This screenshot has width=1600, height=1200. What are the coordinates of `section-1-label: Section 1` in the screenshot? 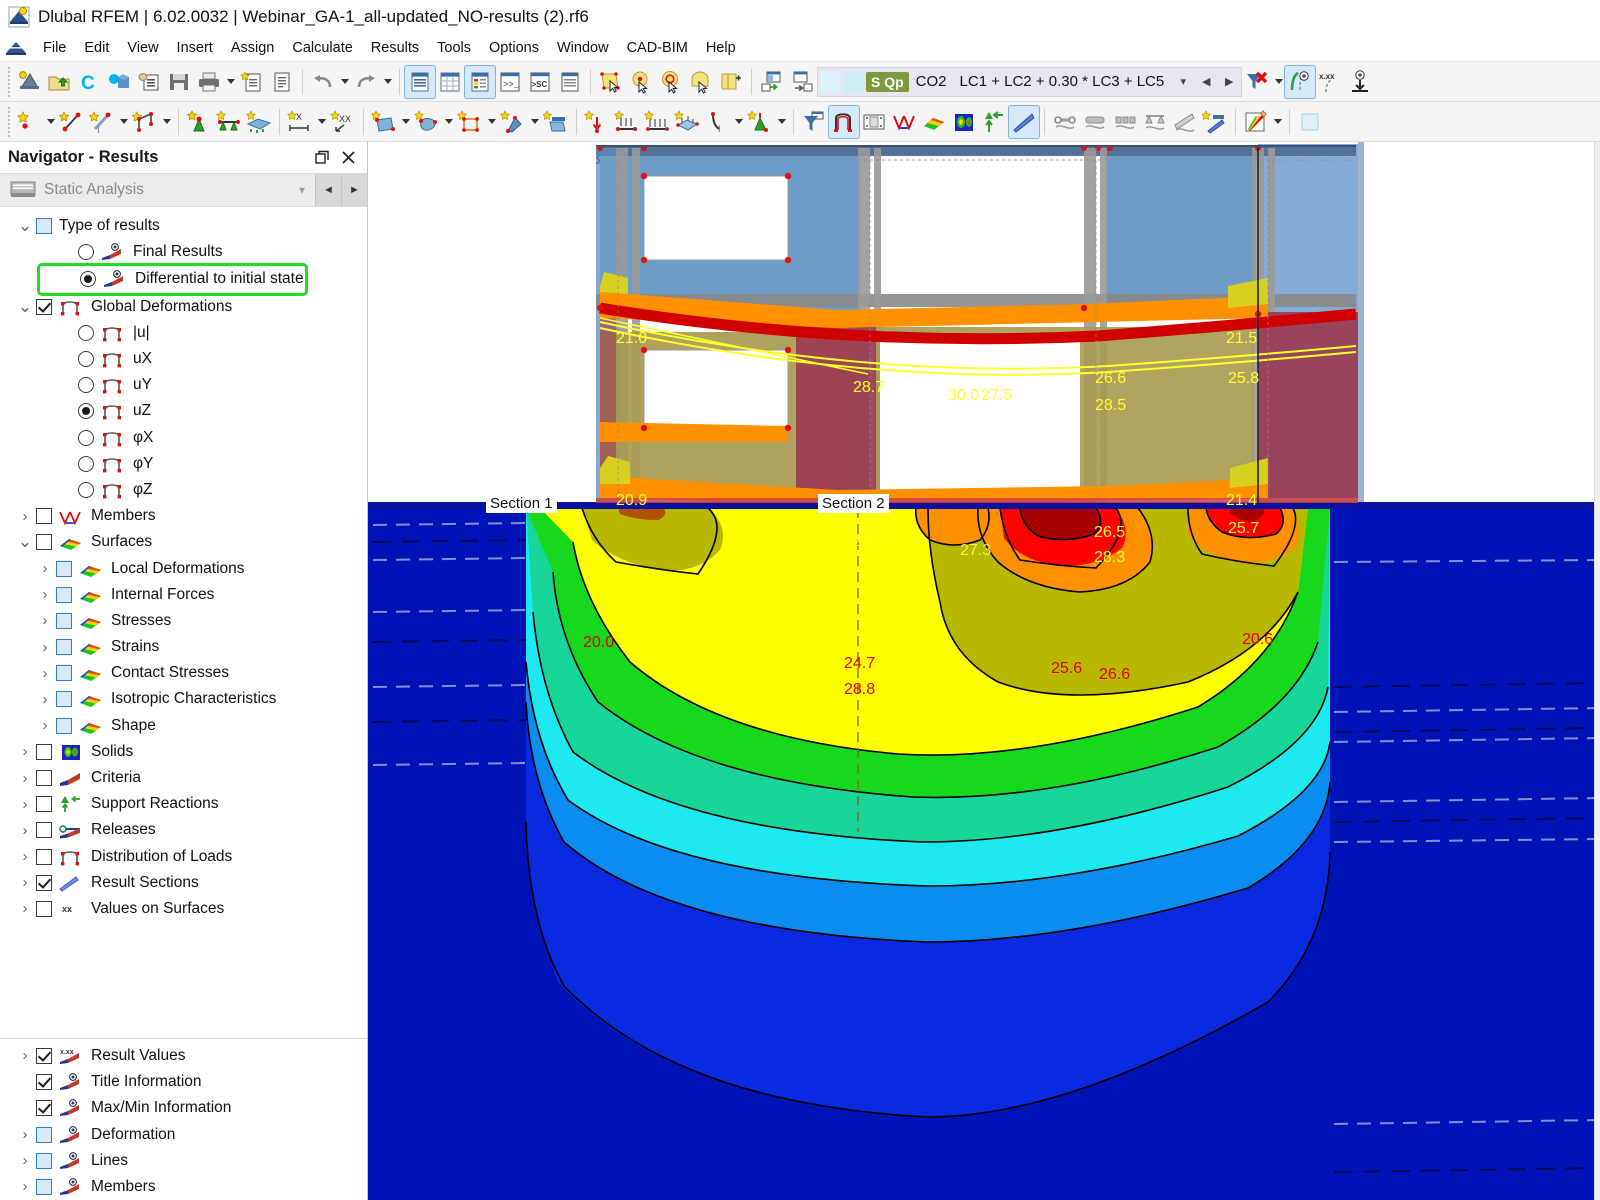 It's located at (521, 503).